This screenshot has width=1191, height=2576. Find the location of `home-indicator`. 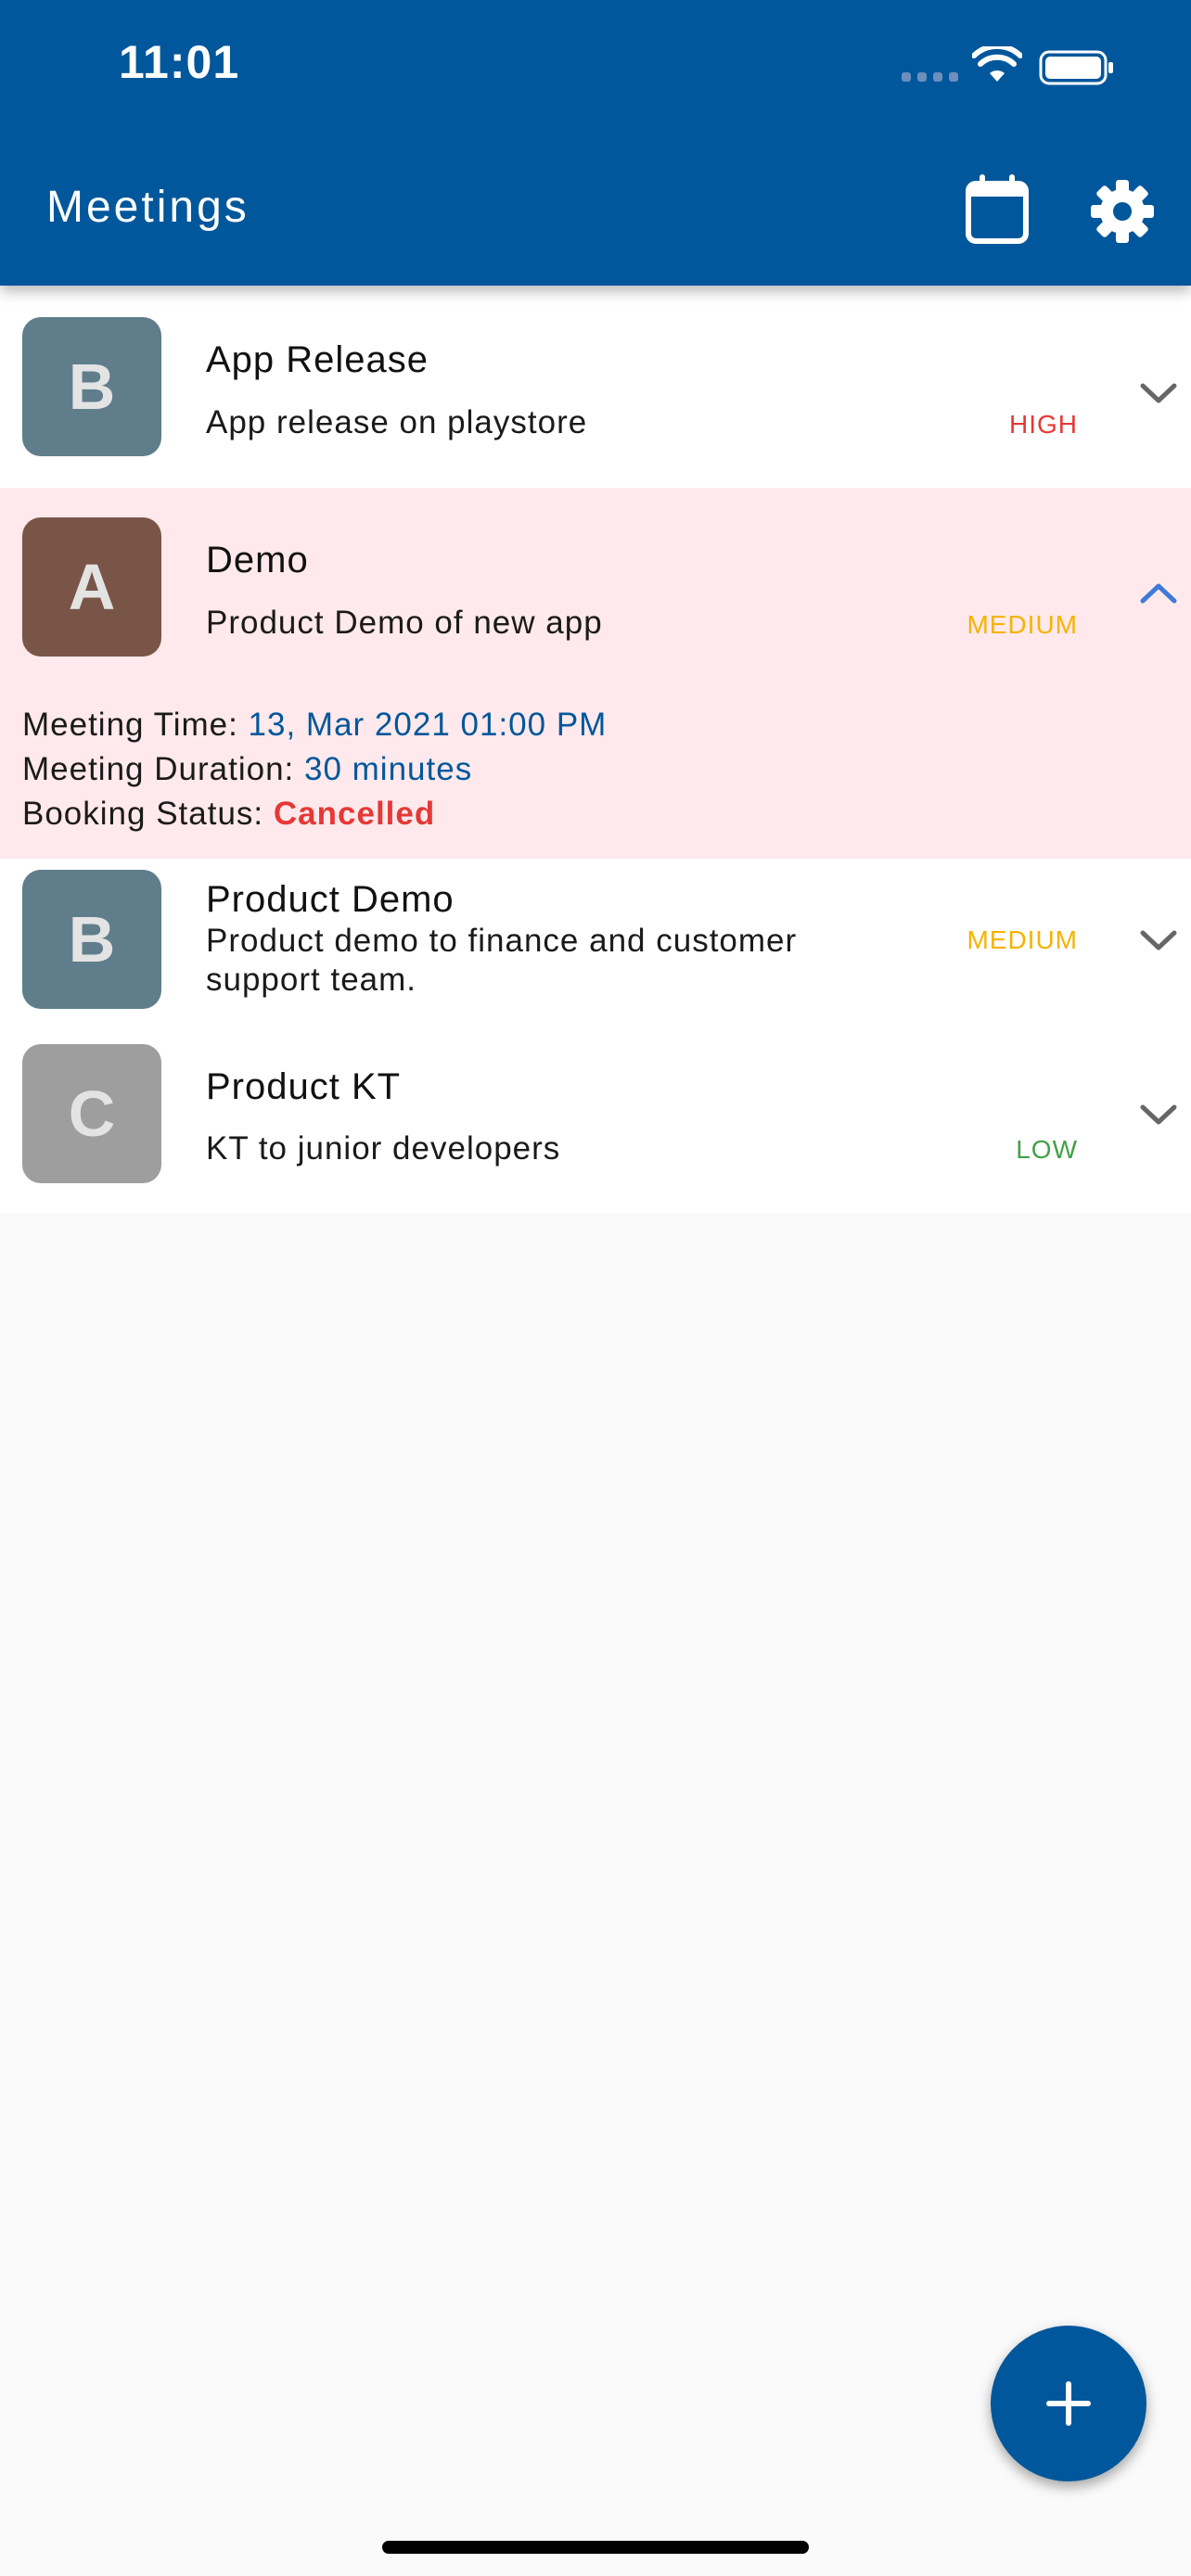

home-indicator is located at coordinates (595, 2547).